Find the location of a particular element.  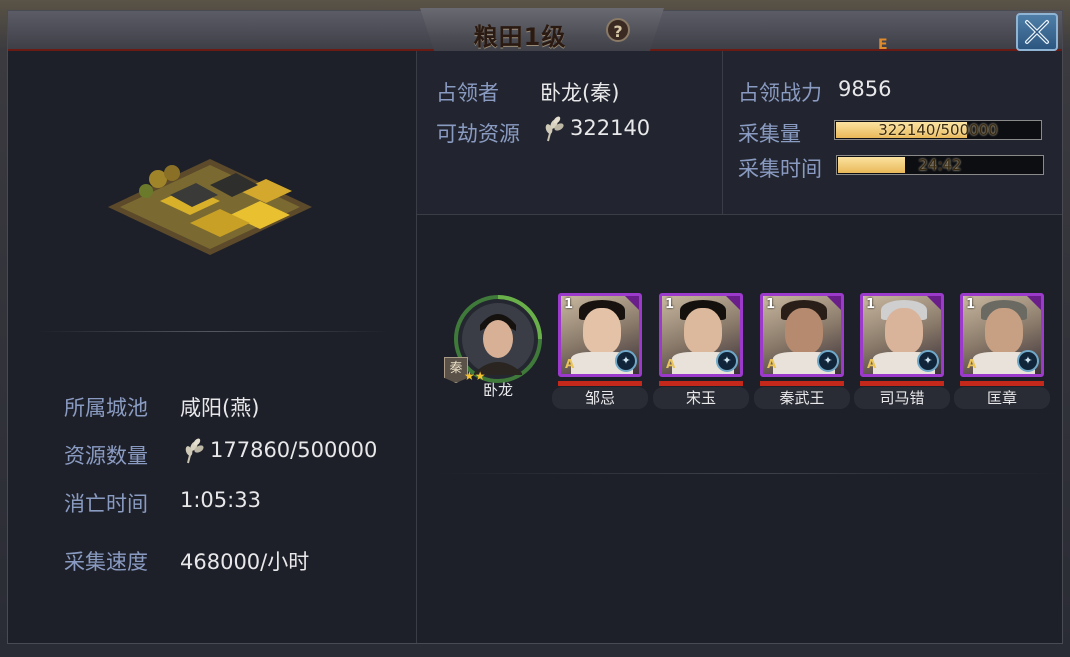

occupant-label: 占领者 is located at coordinates (467, 93).